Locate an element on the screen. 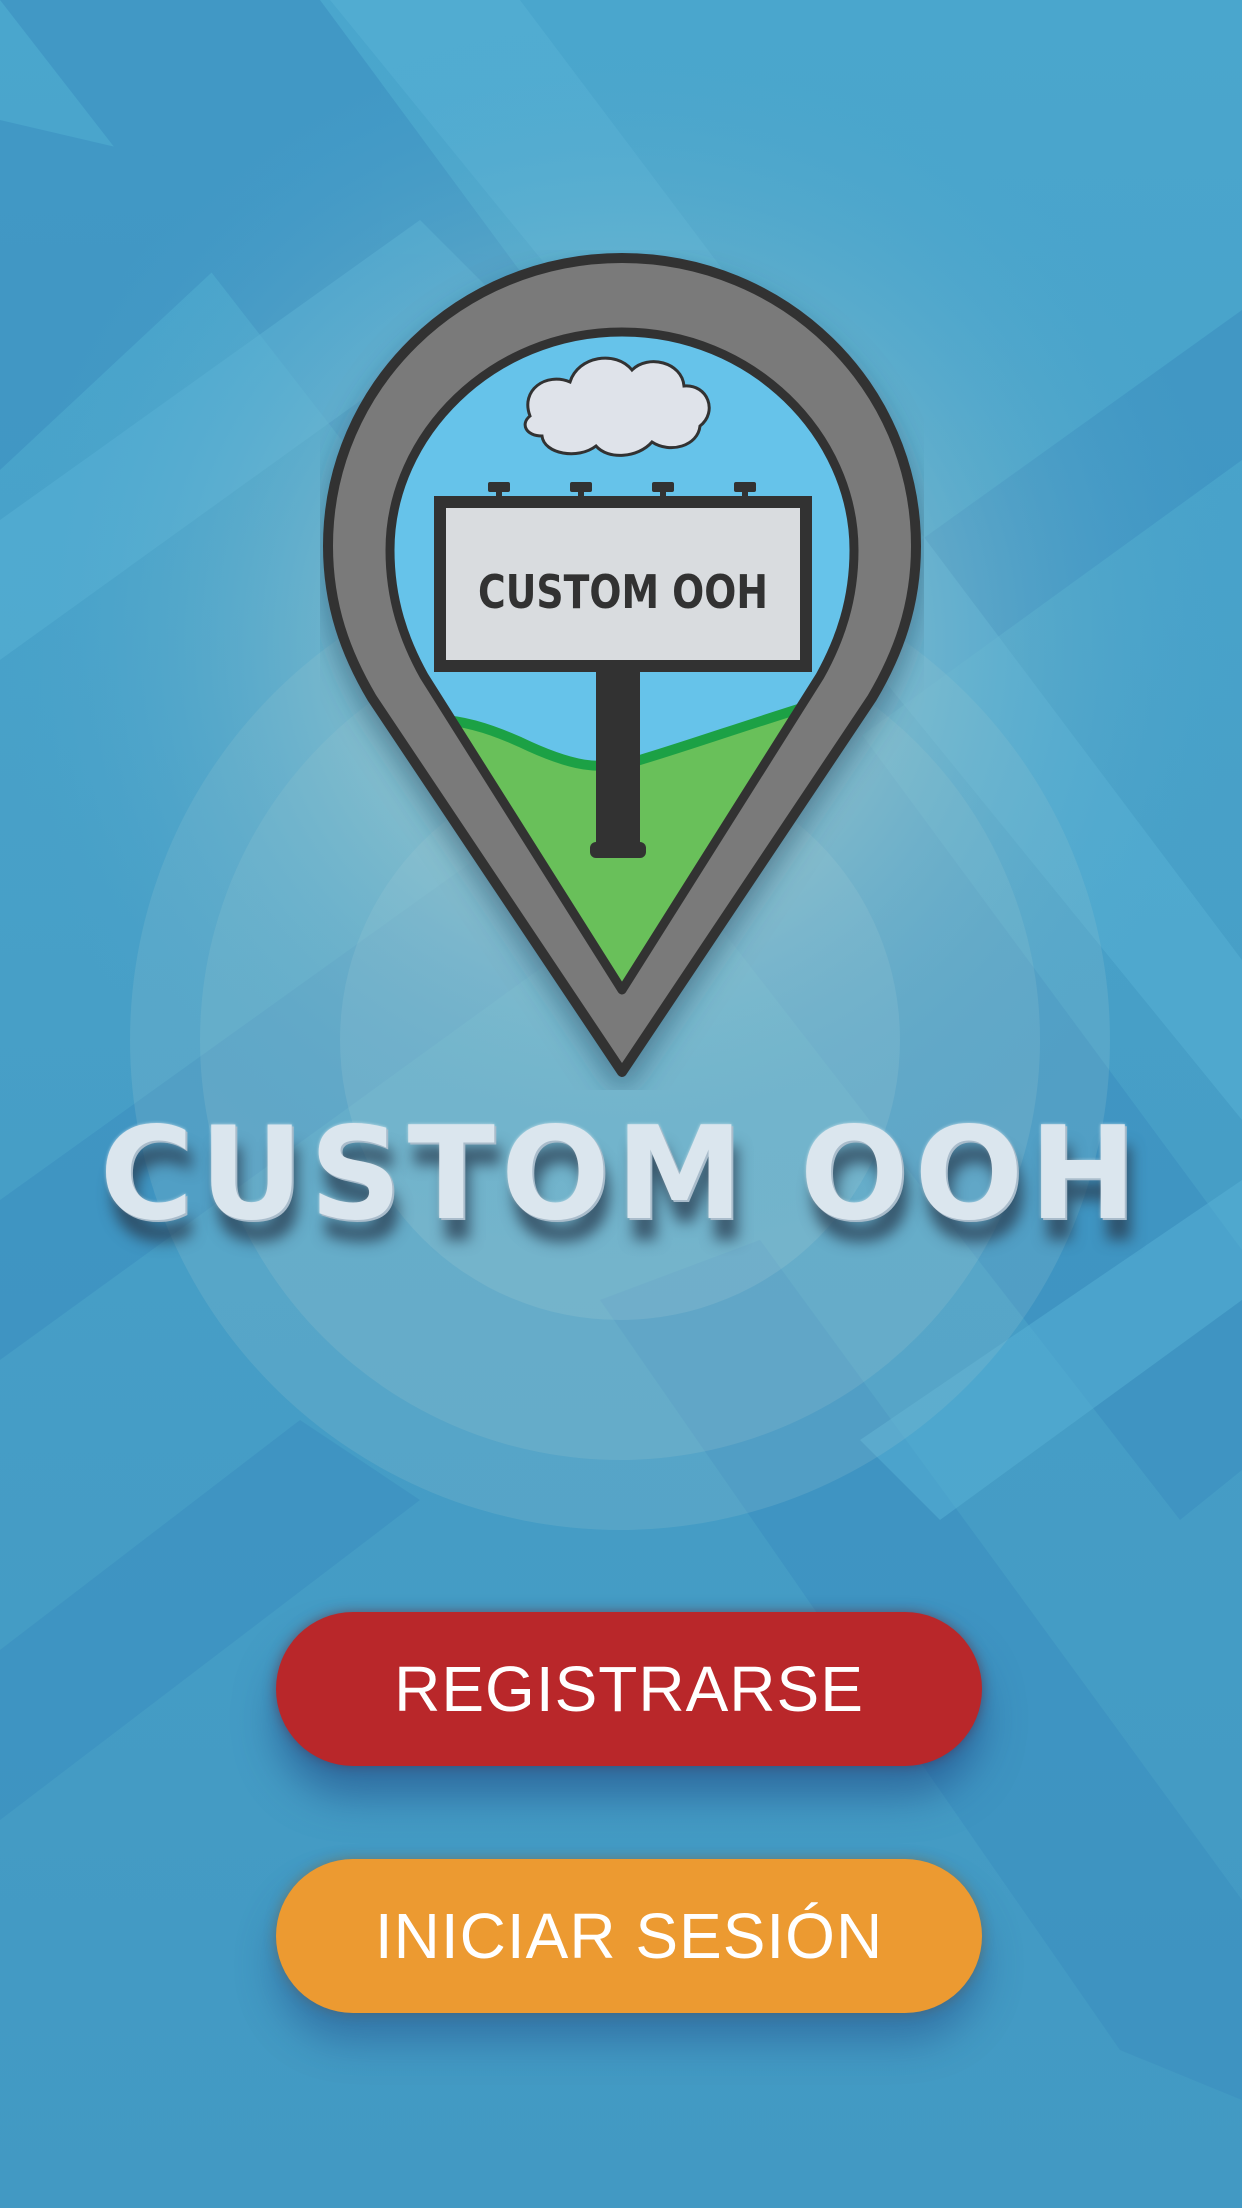  billboard-post is located at coordinates (618, 760).